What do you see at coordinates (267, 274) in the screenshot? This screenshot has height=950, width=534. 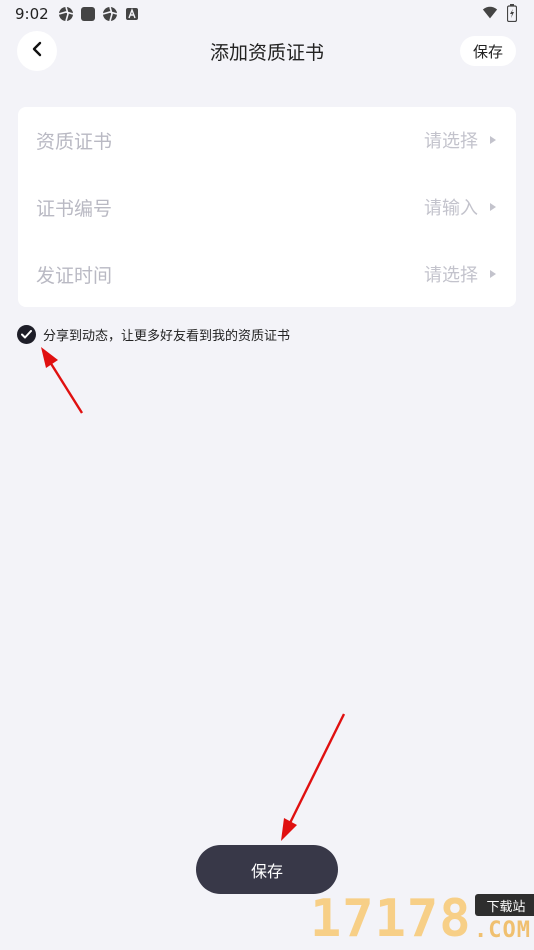 I see `form-row-issue-date: 发证时间 请选择` at bounding box center [267, 274].